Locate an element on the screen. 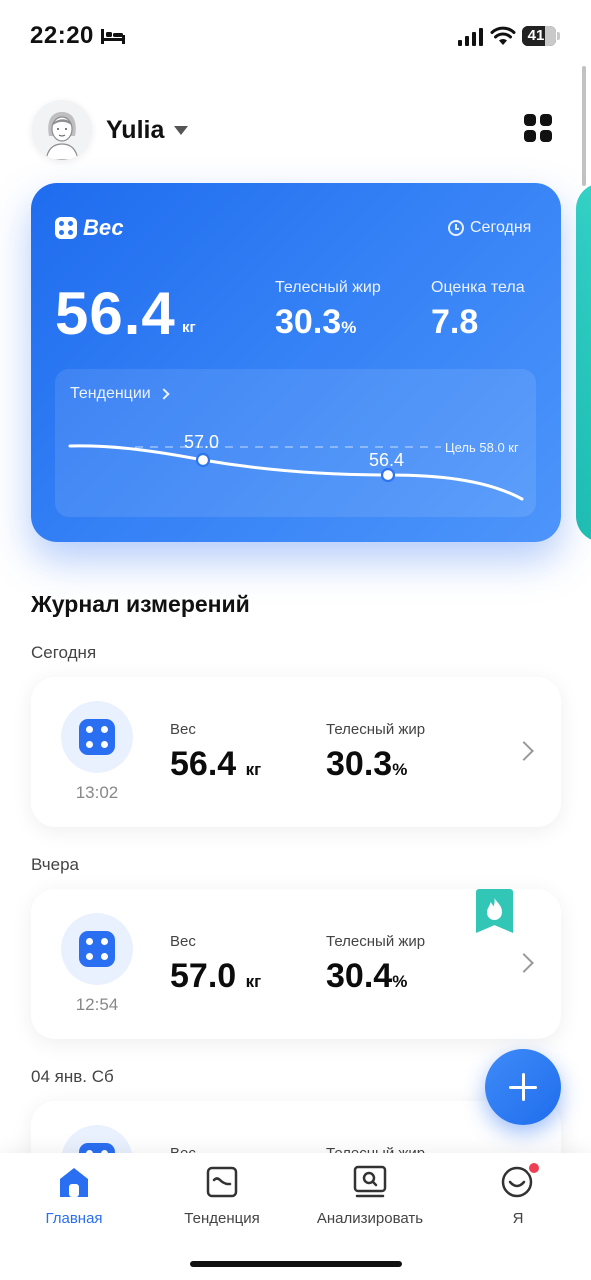 The width and height of the screenshot is (591, 1280). trend-point is located at coordinates (203, 460).